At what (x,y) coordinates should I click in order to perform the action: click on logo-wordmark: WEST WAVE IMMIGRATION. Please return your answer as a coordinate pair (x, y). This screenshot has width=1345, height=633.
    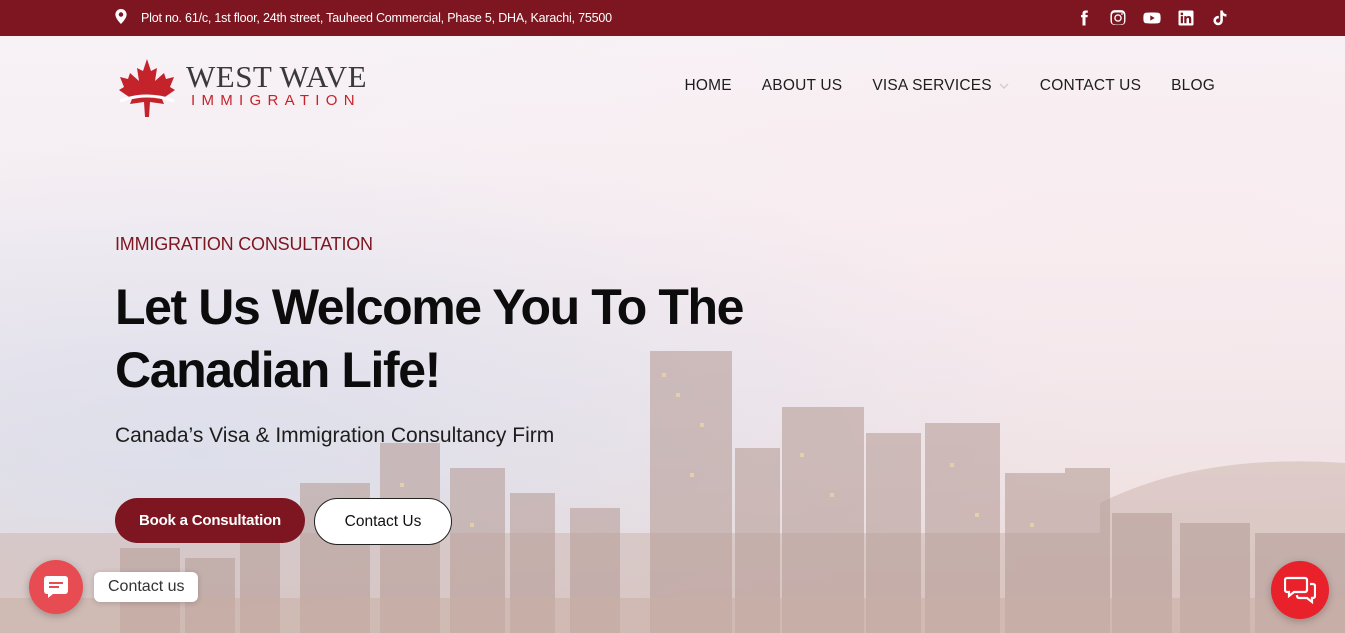
    Looking at the image, I should click on (276, 85).